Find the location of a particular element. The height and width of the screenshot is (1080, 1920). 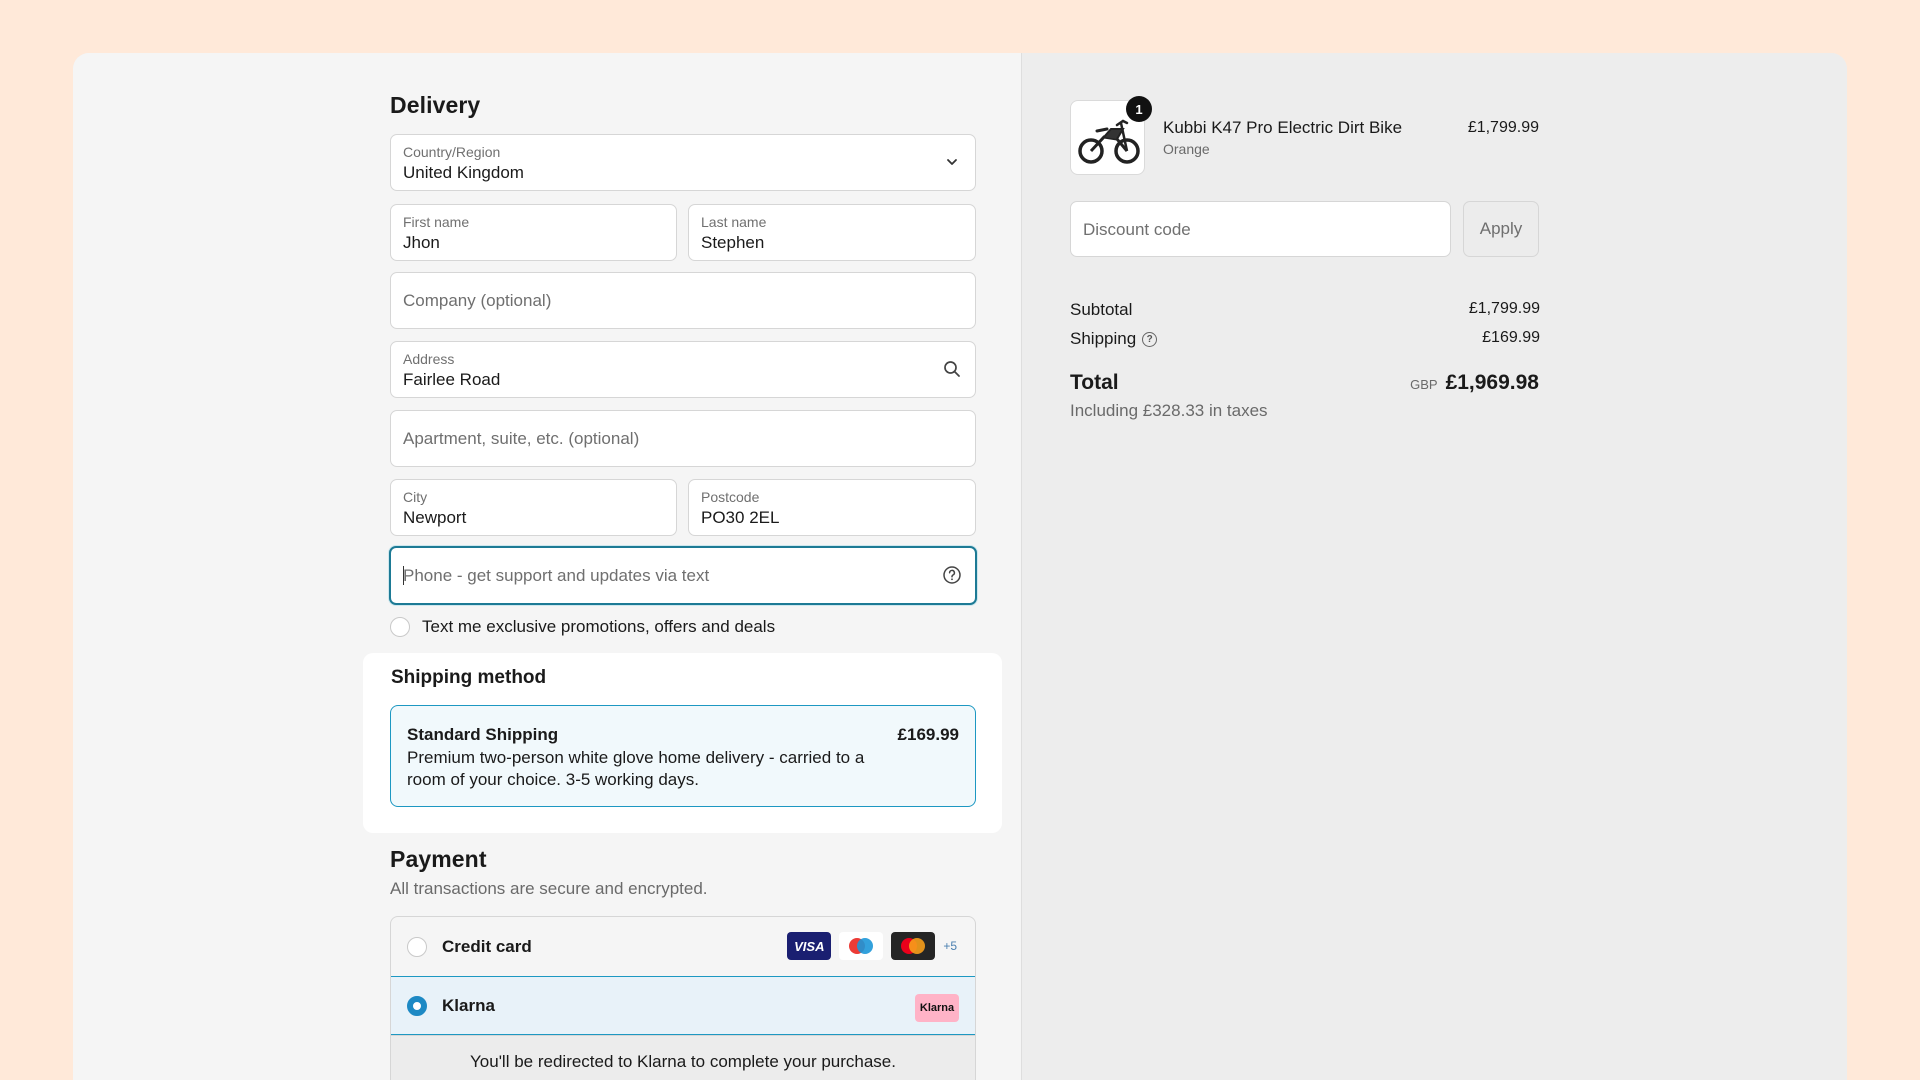

shipping-value: £169.99 is located at coordinates (1511, 337).